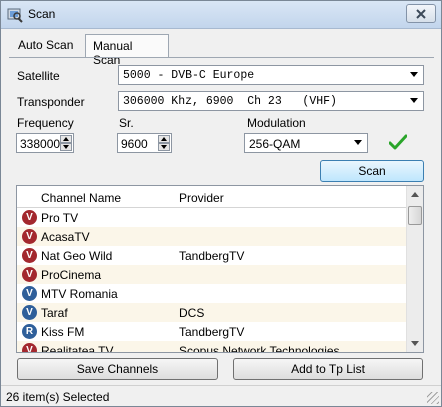  I want to click on close-icon, so click(421, 13).